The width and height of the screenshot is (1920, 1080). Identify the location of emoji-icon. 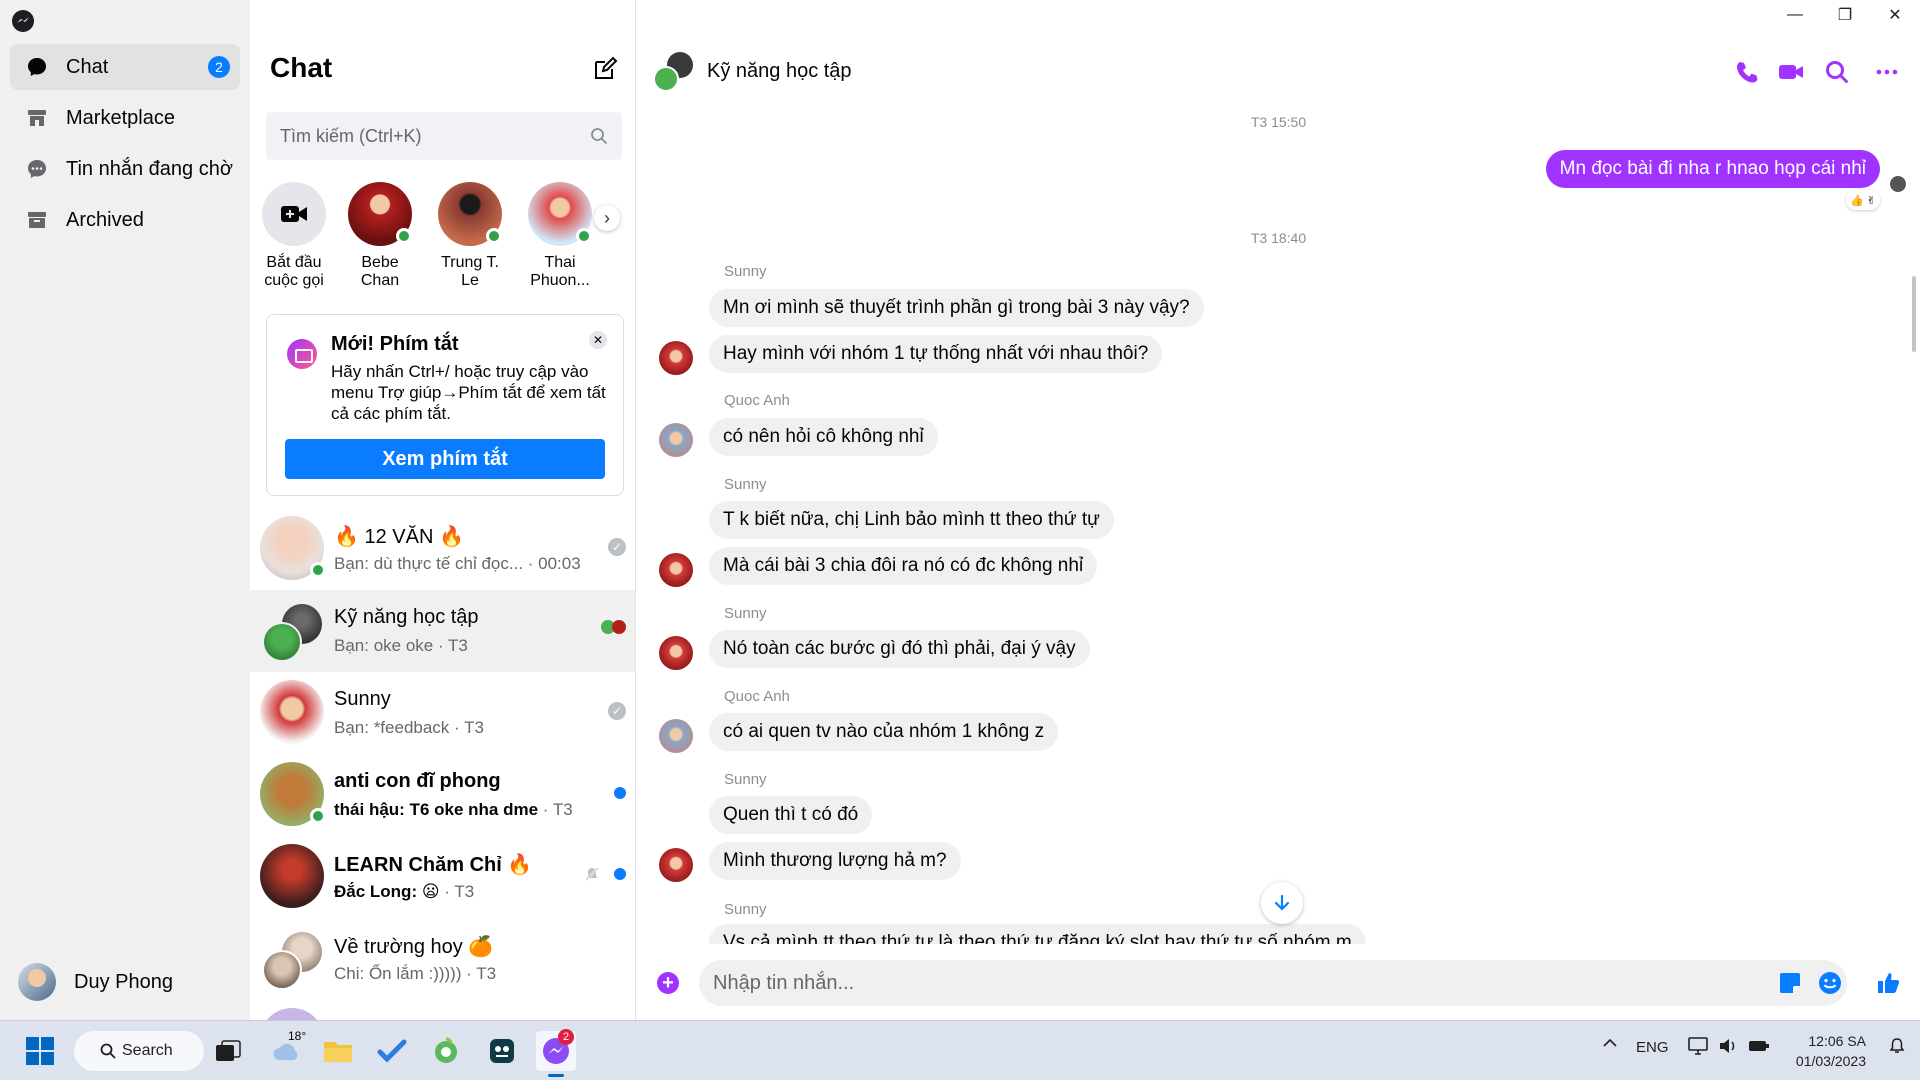
(1830, 983).